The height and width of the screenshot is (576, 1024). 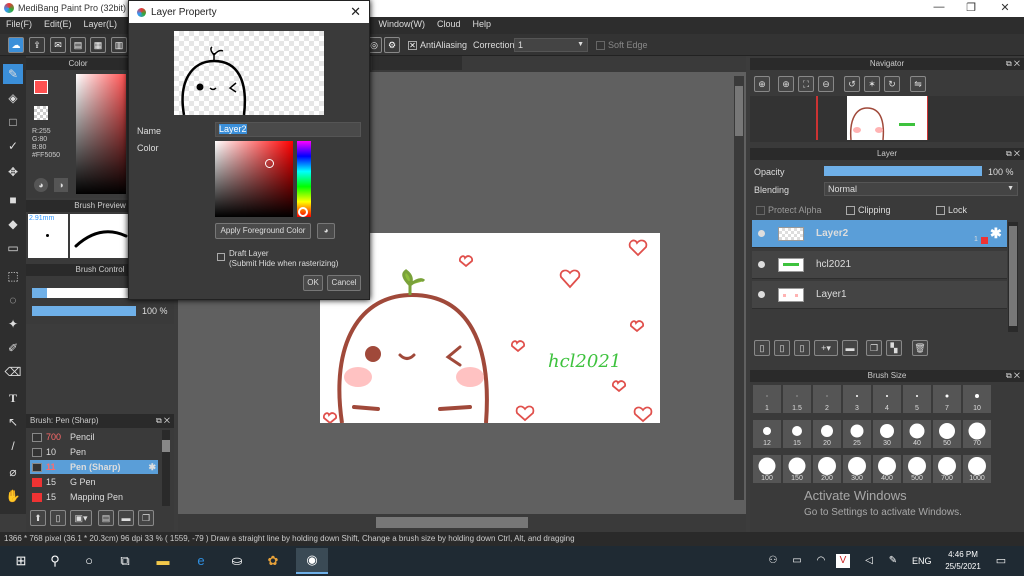 I want to click on duplicate-layer-icon: ❐, so click(x=874, y=348).